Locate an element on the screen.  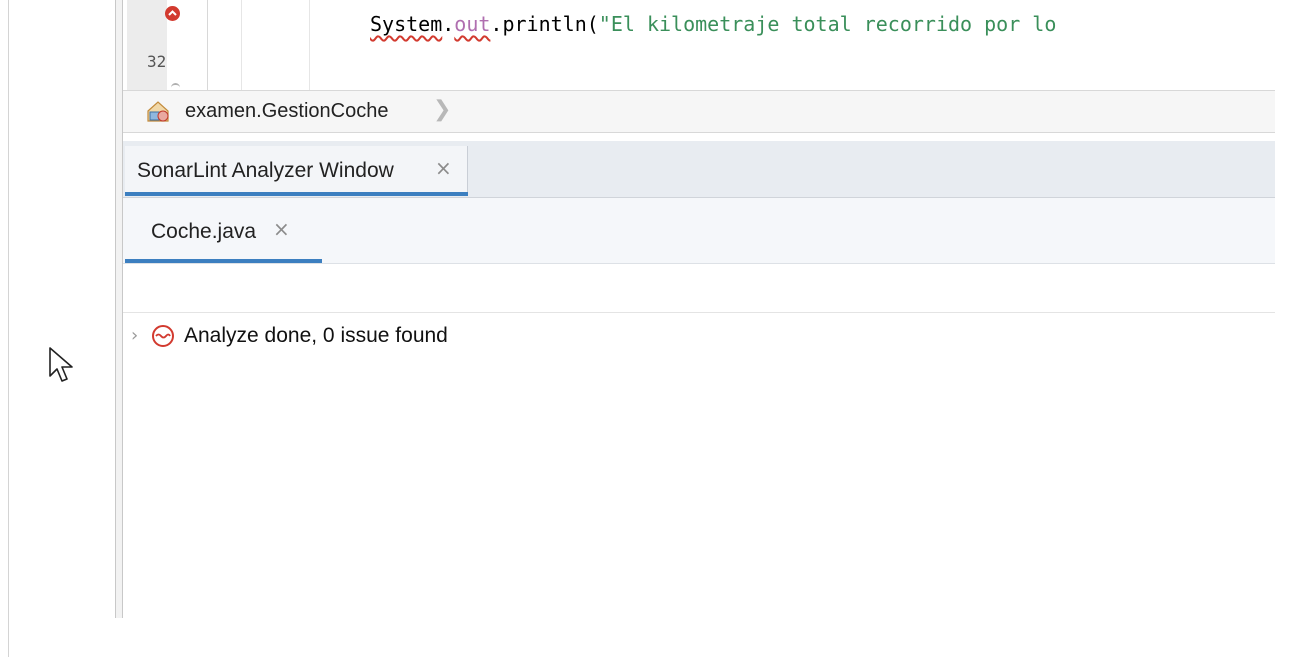
tab-coche-java: Coche.java × is located at coordinates (223, 230).